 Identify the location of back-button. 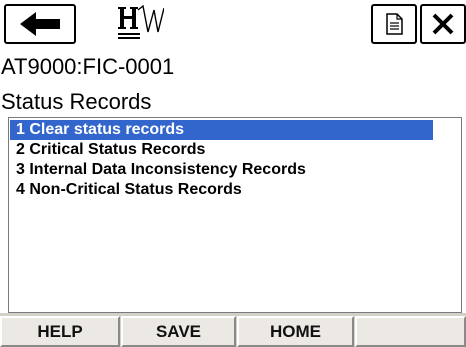
(40, 24).